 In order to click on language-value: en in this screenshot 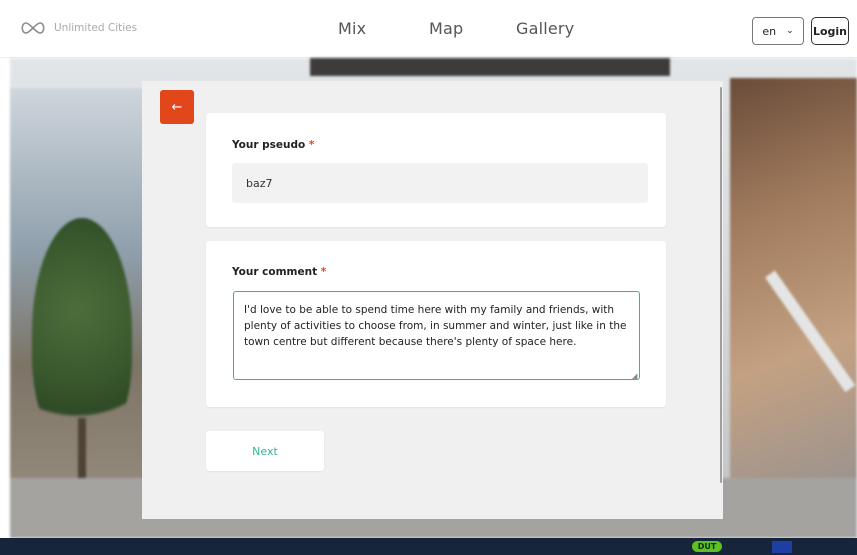, I will do `click(769, 31)`.